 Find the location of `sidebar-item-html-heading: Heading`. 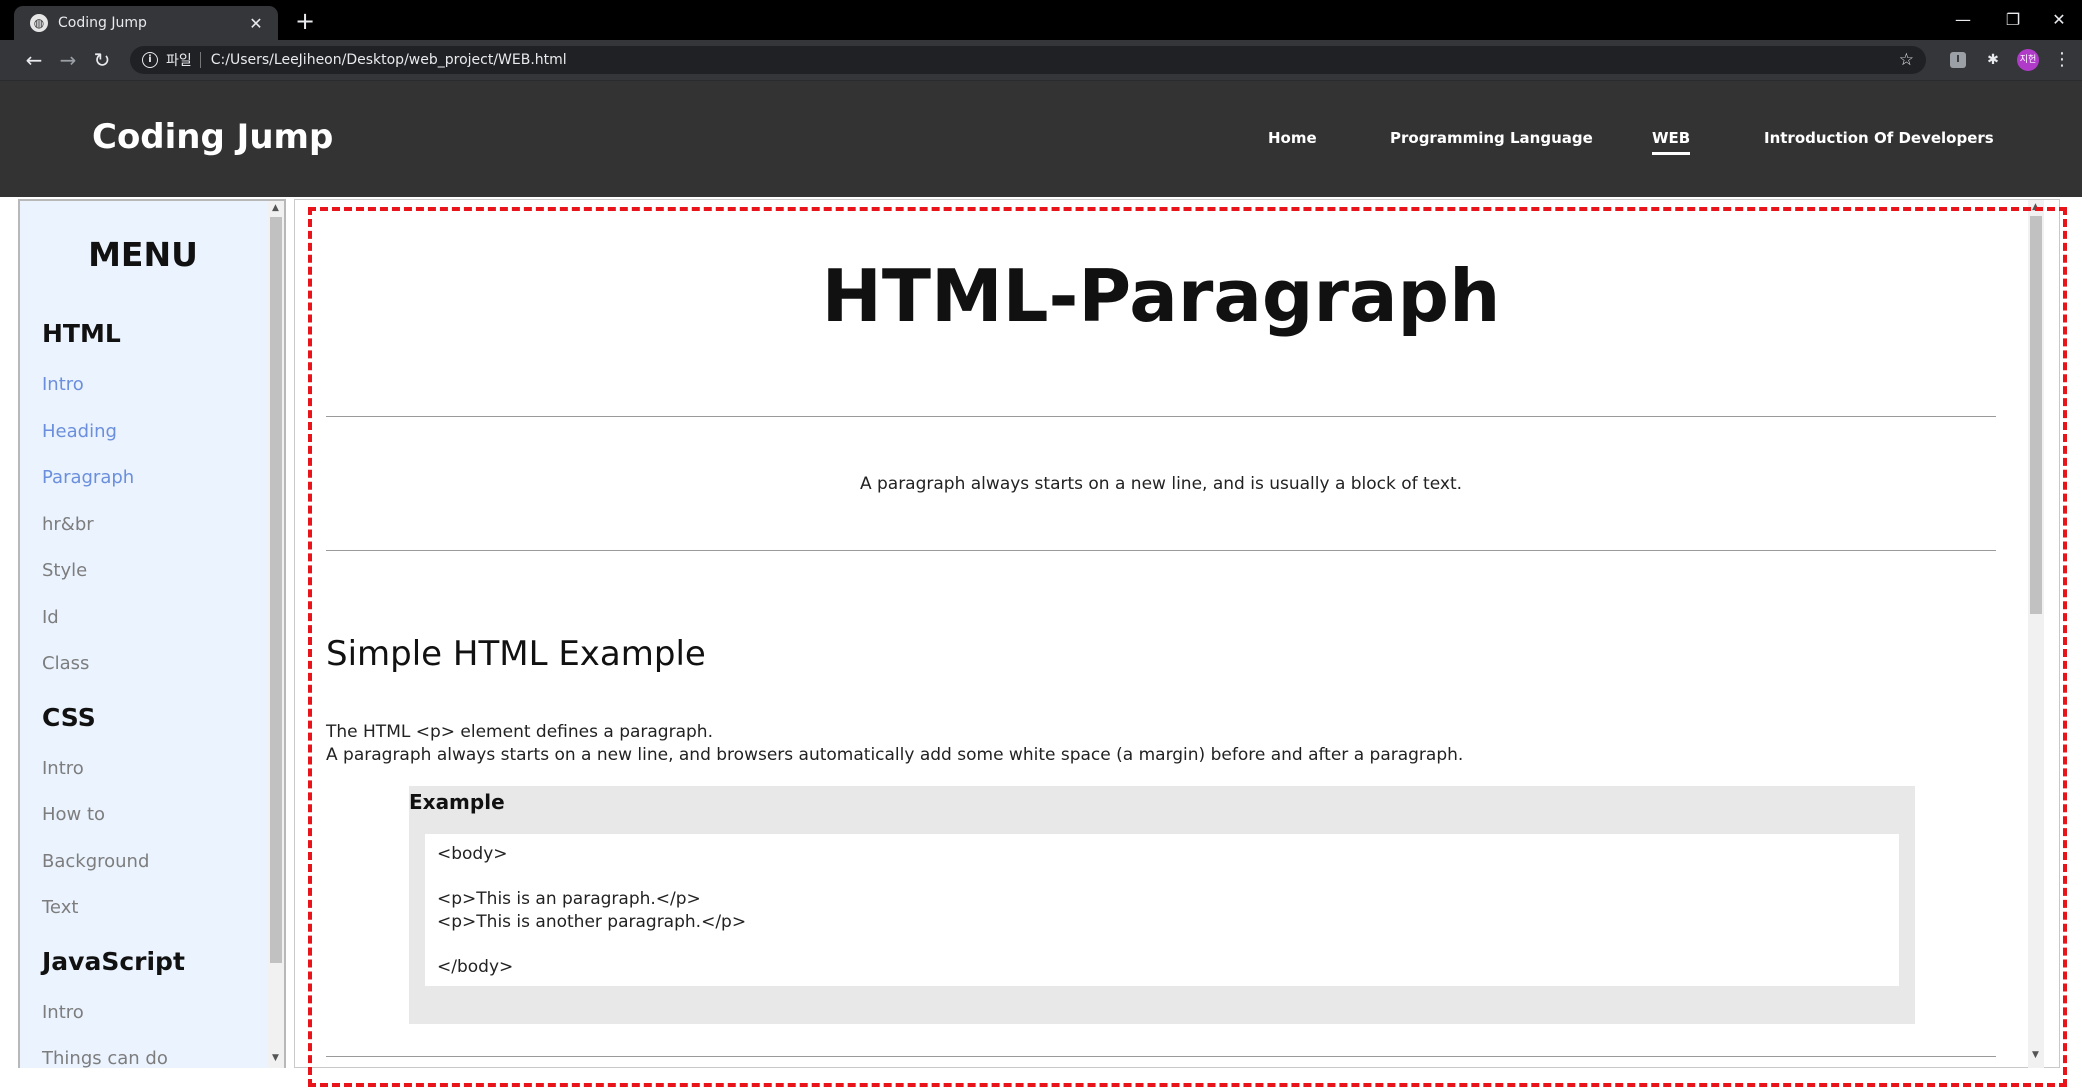

sidebar-item-html-heading: Heading is located at coordinates (79, 431).